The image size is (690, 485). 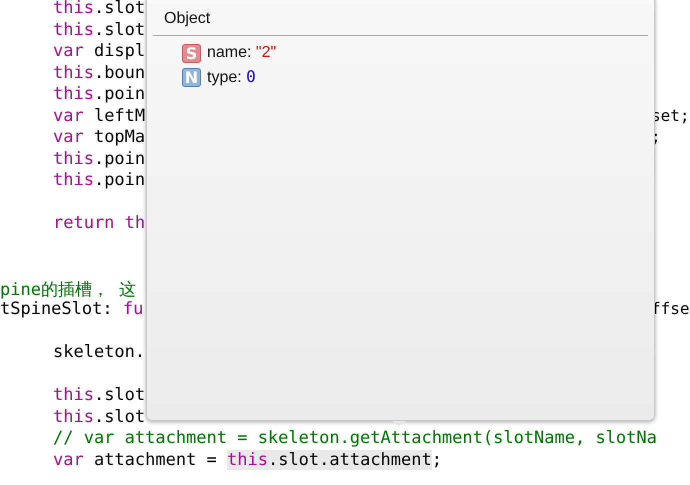 What do you see at coordinates (99, 223) in the screenshot?
I see `code-line: return th` at bounding box center [99, 223].